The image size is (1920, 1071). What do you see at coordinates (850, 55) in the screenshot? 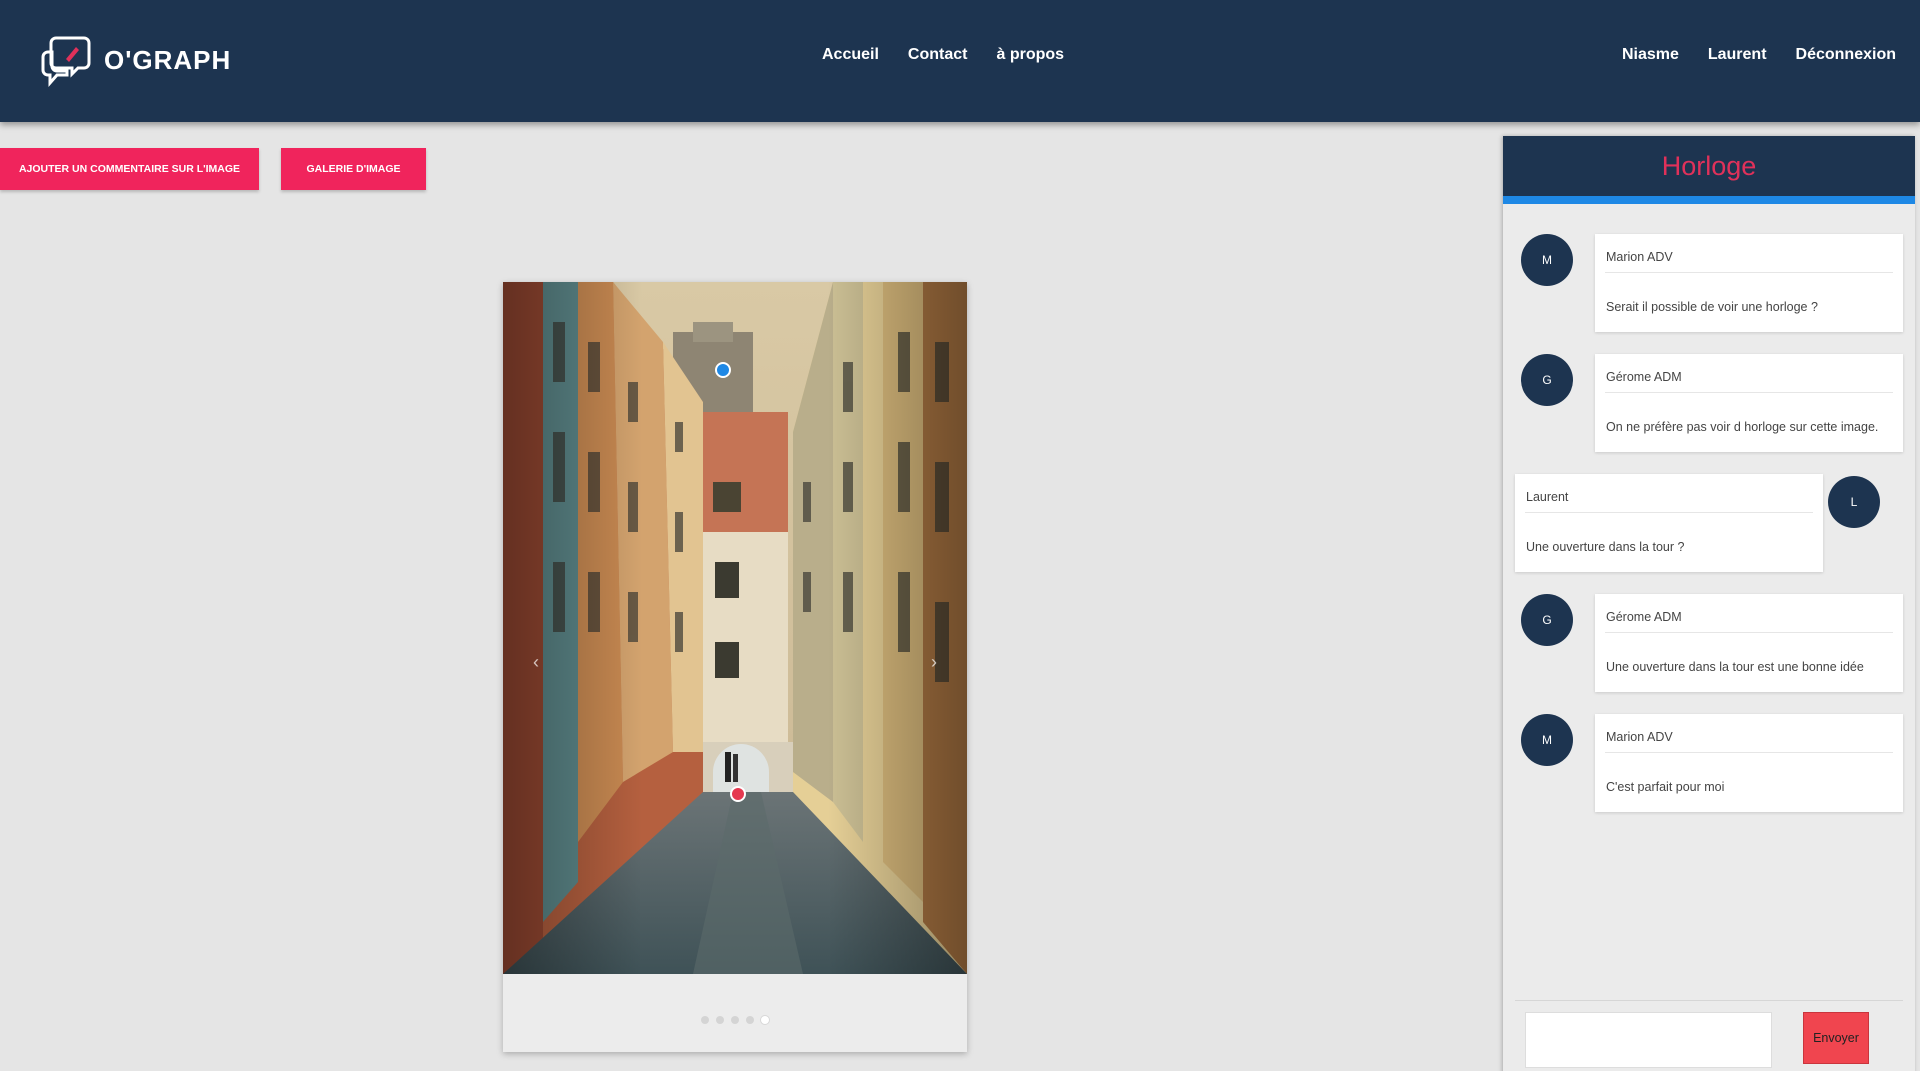
I see `nav-accueil: Accueil` at bounding box center [850, 55].